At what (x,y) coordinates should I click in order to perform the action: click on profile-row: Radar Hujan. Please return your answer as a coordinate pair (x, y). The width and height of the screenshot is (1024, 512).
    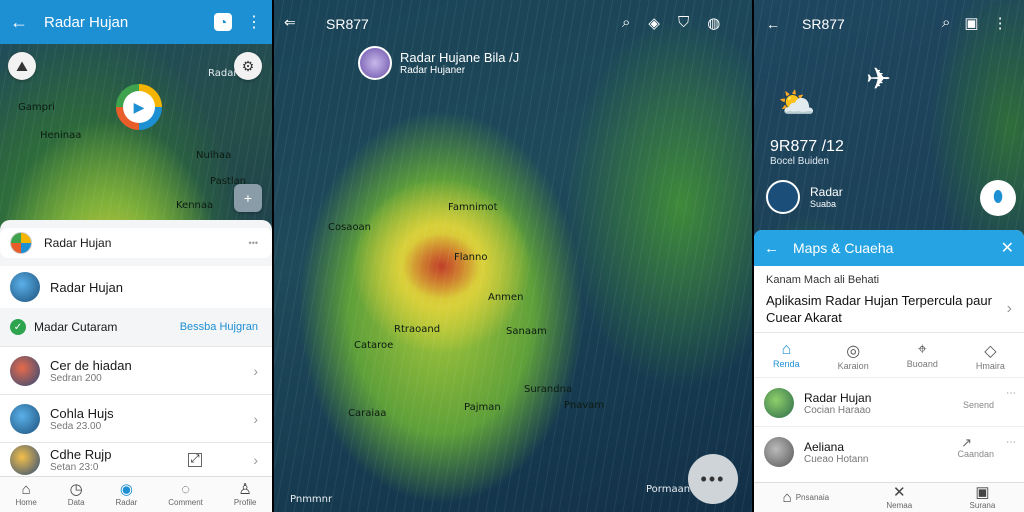
    Looking at the image, I should click on (136, 287).